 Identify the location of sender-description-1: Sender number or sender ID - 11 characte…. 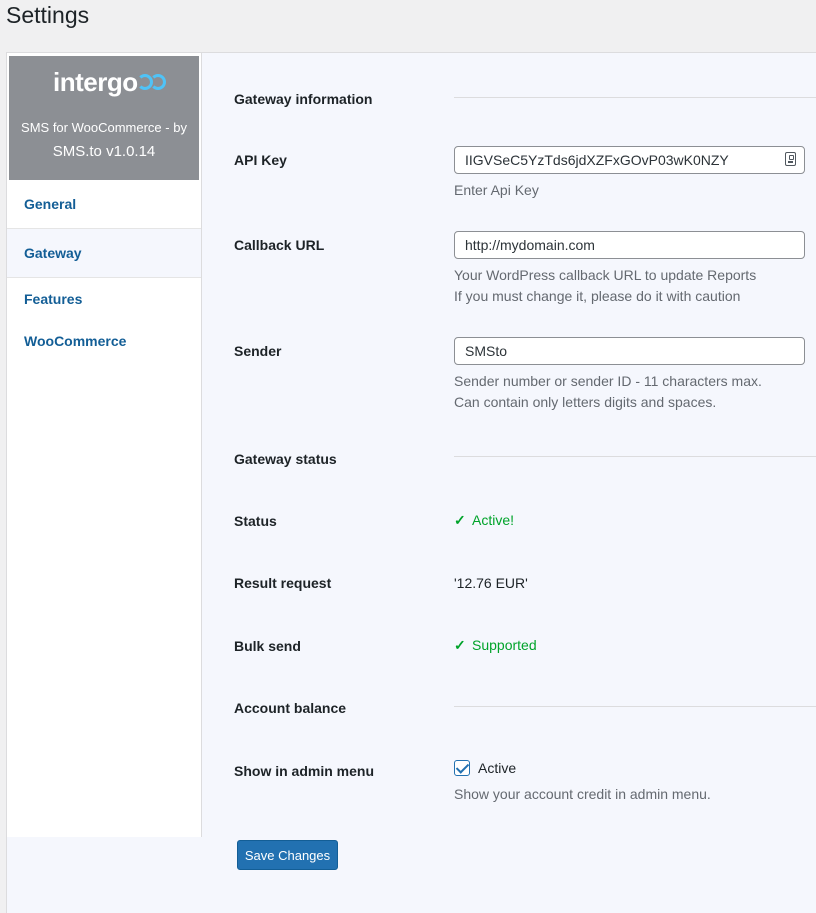
(608, 381).